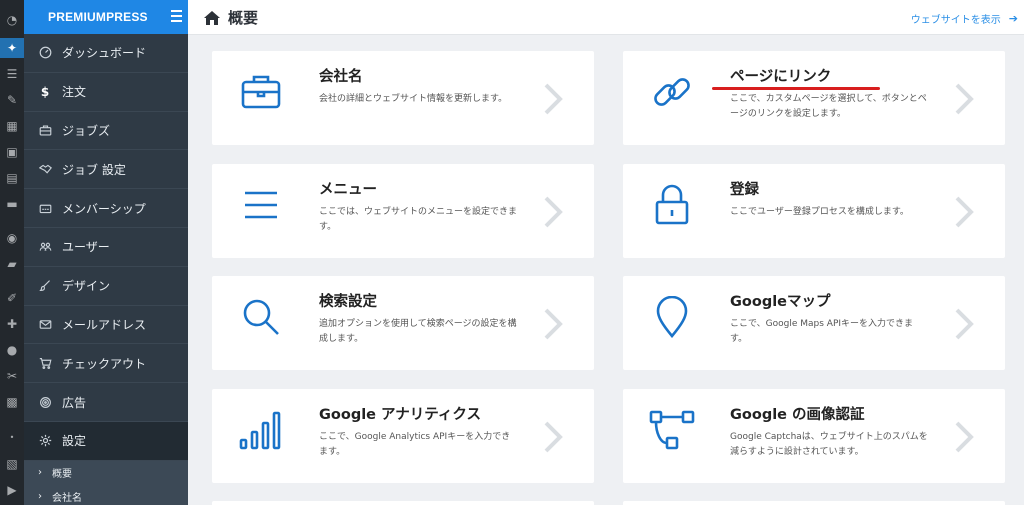 Image resolution: width=1024 pixels, height=505 pixels. Describe the element at coordinates (12, 238) in the screenshot. I see `elementor-icon: ◉` at that location.